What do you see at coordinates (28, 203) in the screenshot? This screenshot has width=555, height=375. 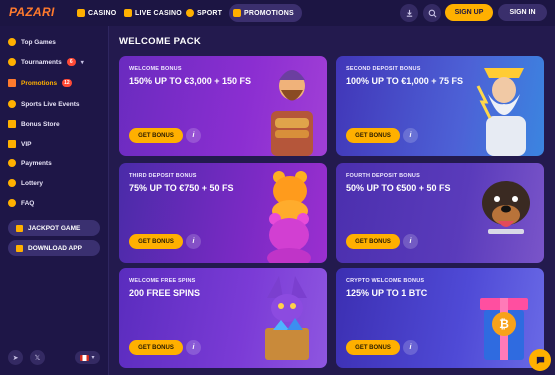 I see `sidebar-item-label: FAQ` at bounding box center [28, 203].